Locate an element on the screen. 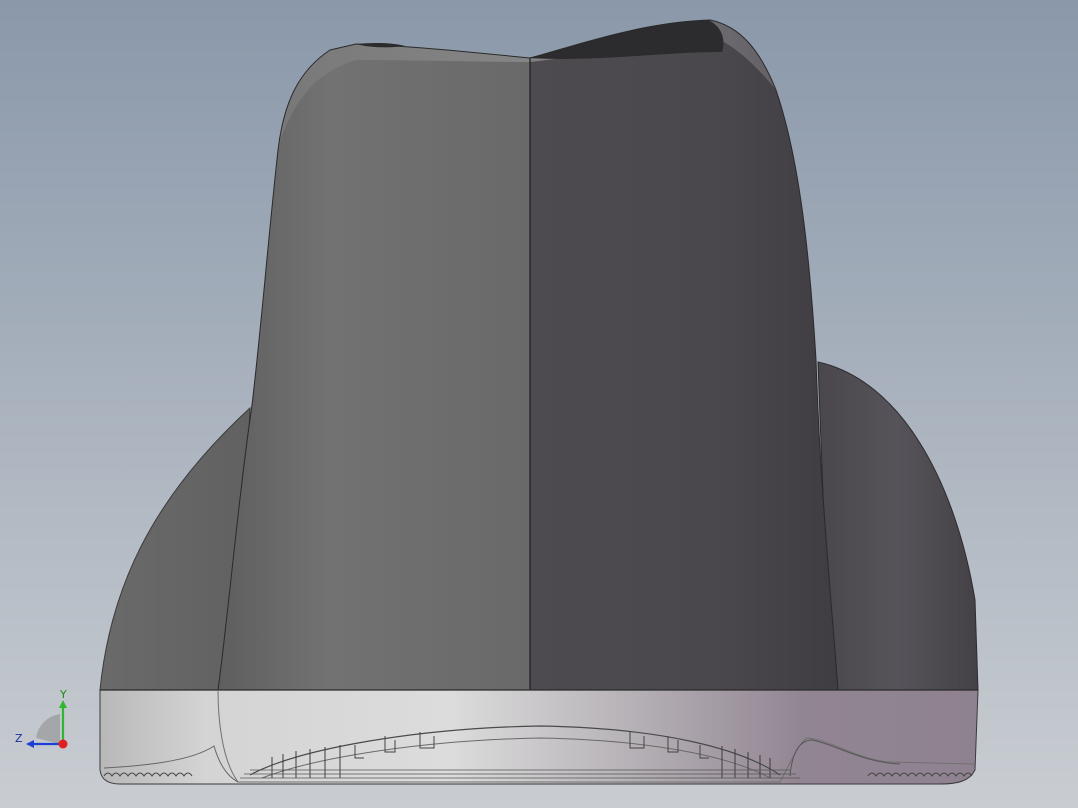 This screenshot has width=1078, height=808. z-axis-arrow-icon is located at coordinates (30, 744).